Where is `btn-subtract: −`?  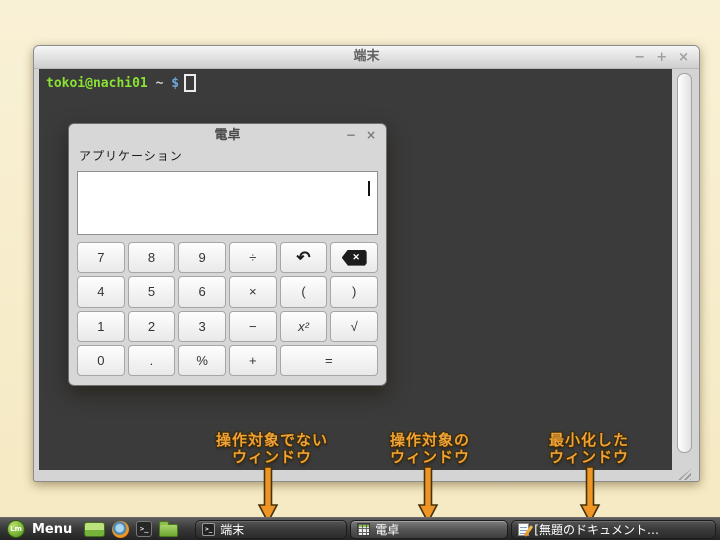 btn-subtract: − is located at coordinates (253, 326).